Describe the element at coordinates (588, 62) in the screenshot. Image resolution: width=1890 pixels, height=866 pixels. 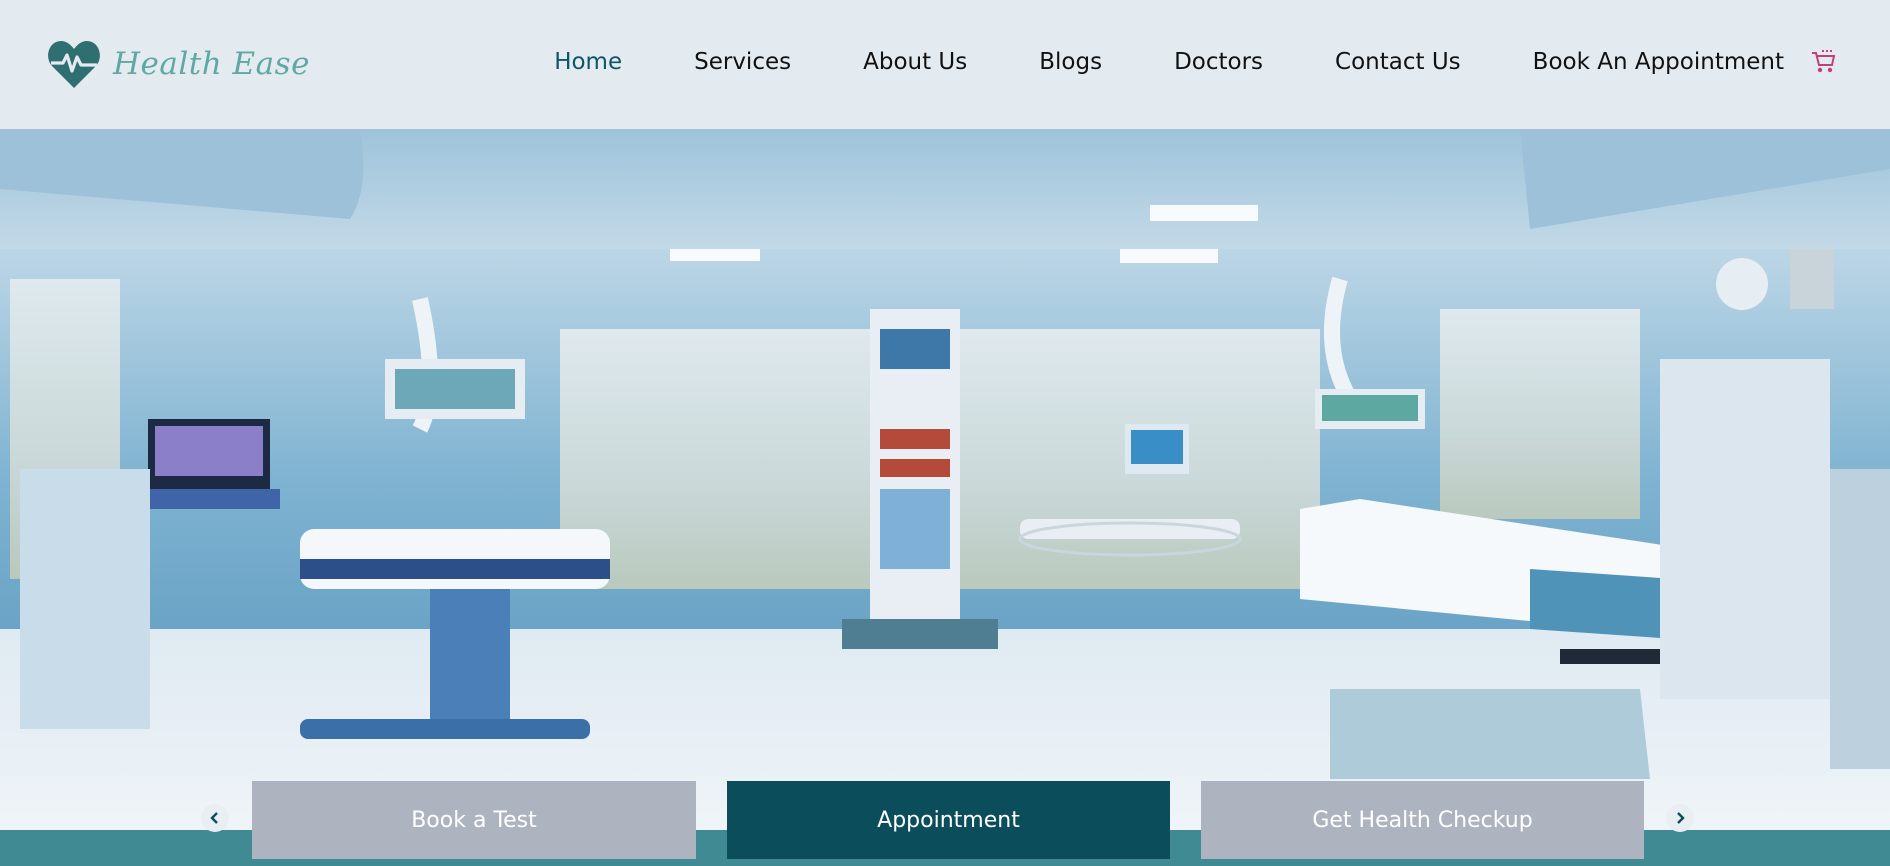
I see `nav-home: Home` at that location.